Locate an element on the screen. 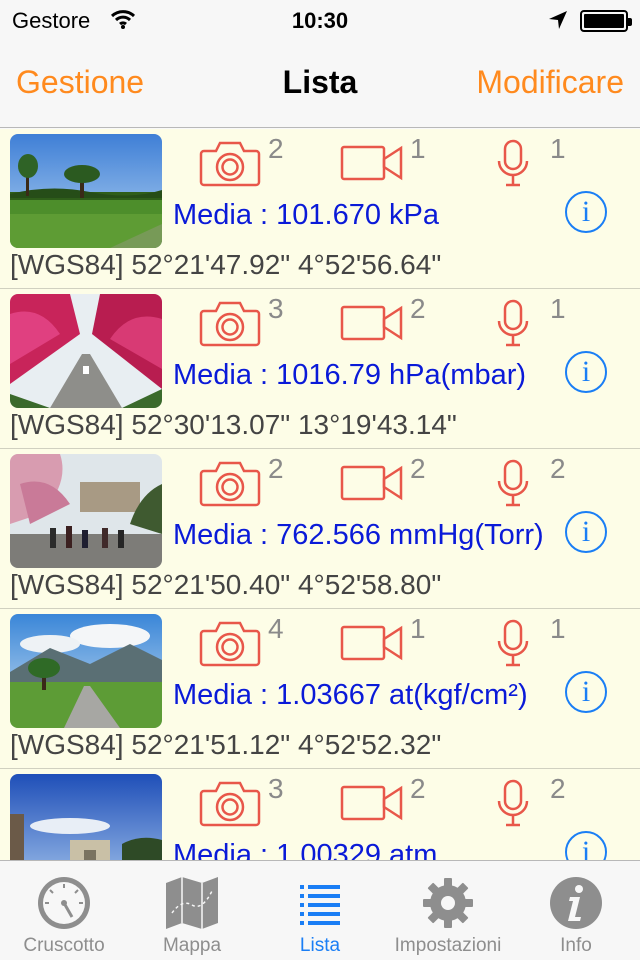 The width and height of the screenshot is (640, 960). tab-dashboard: Cruscotto is located at coordinates (64, 910).